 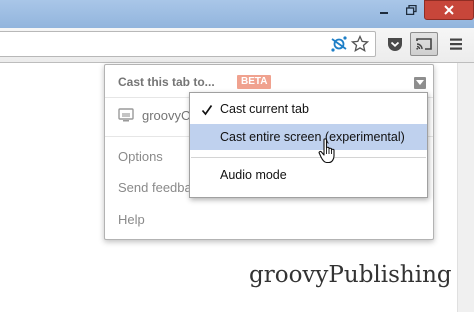 I want to click on minimize-button, so click(x=384, y=10).